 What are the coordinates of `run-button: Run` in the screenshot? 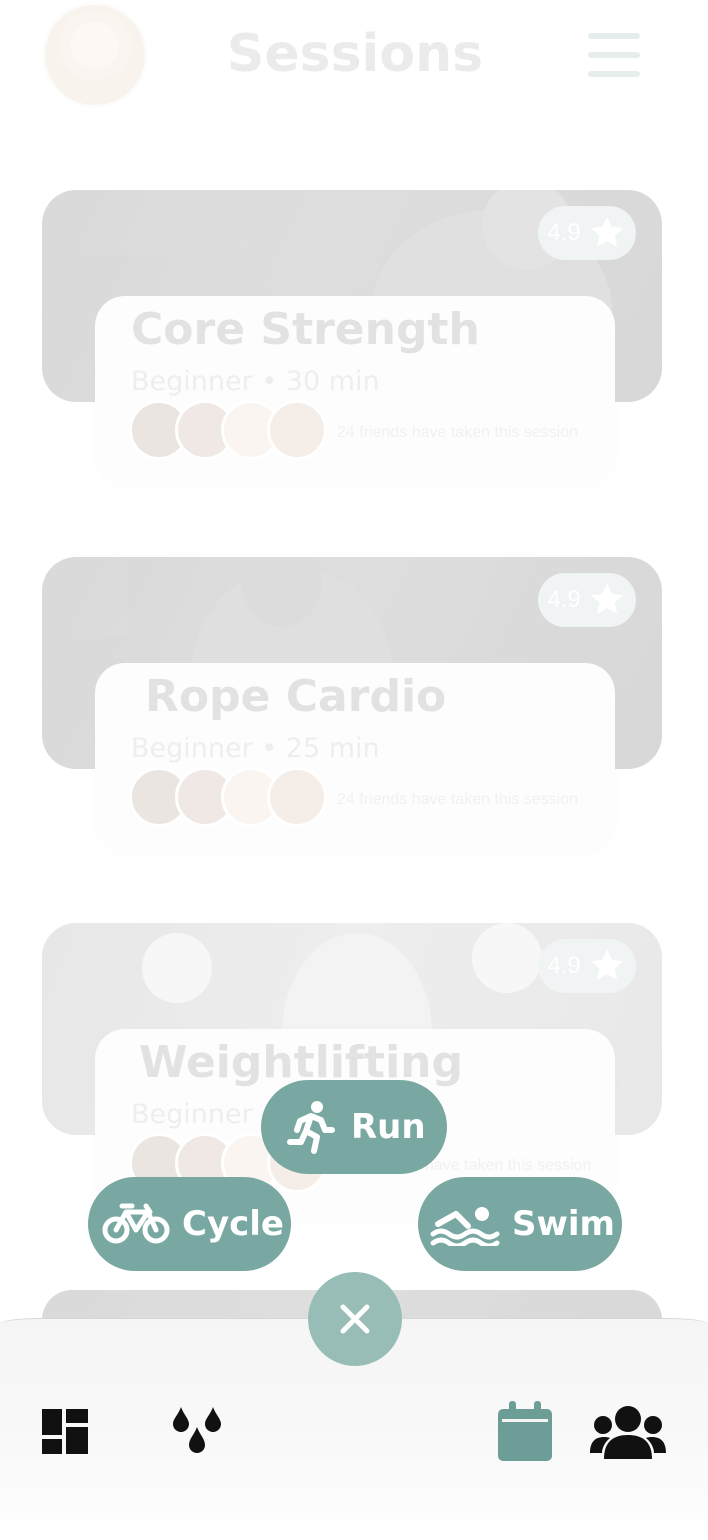 It's located at (354, 1127).